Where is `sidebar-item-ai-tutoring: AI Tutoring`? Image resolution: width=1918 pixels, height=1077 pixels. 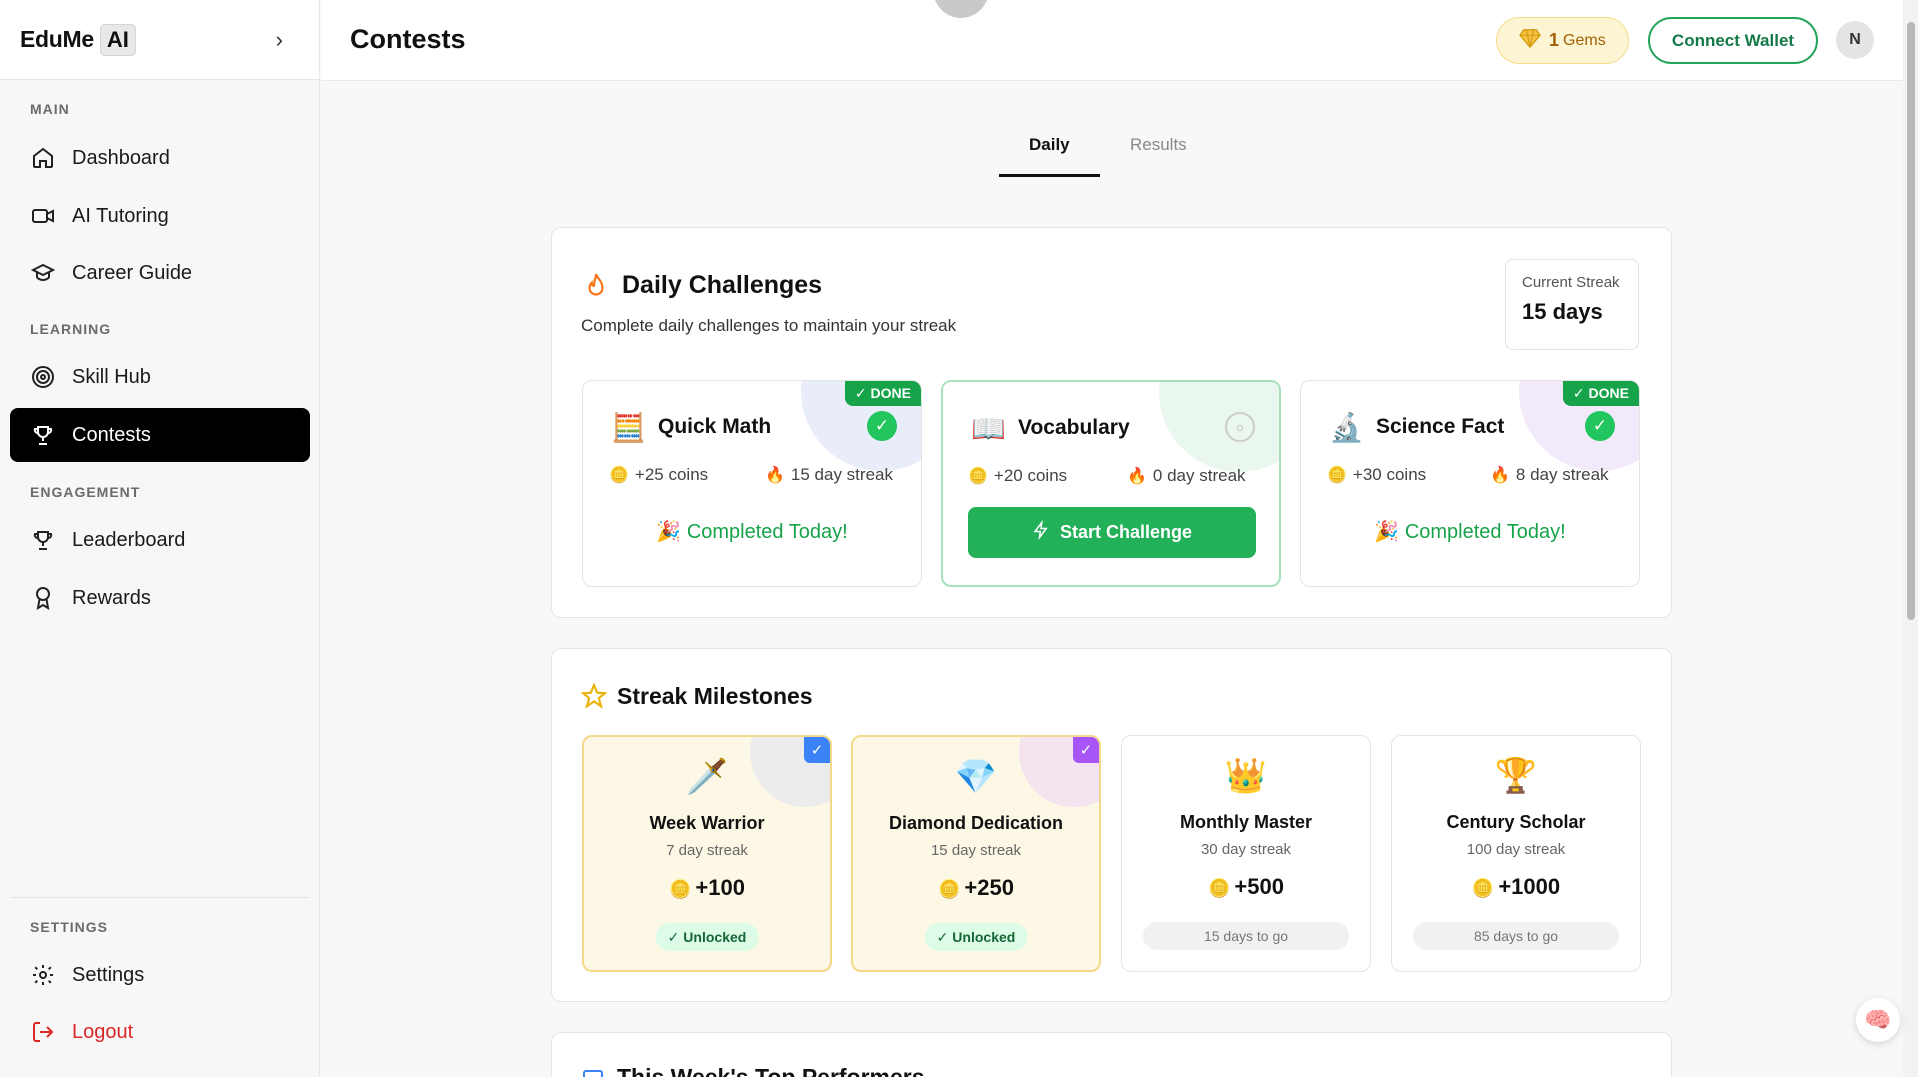
sidebar-item-ai-tutoring: AI Tutoring is located at coordinates (160, 216).